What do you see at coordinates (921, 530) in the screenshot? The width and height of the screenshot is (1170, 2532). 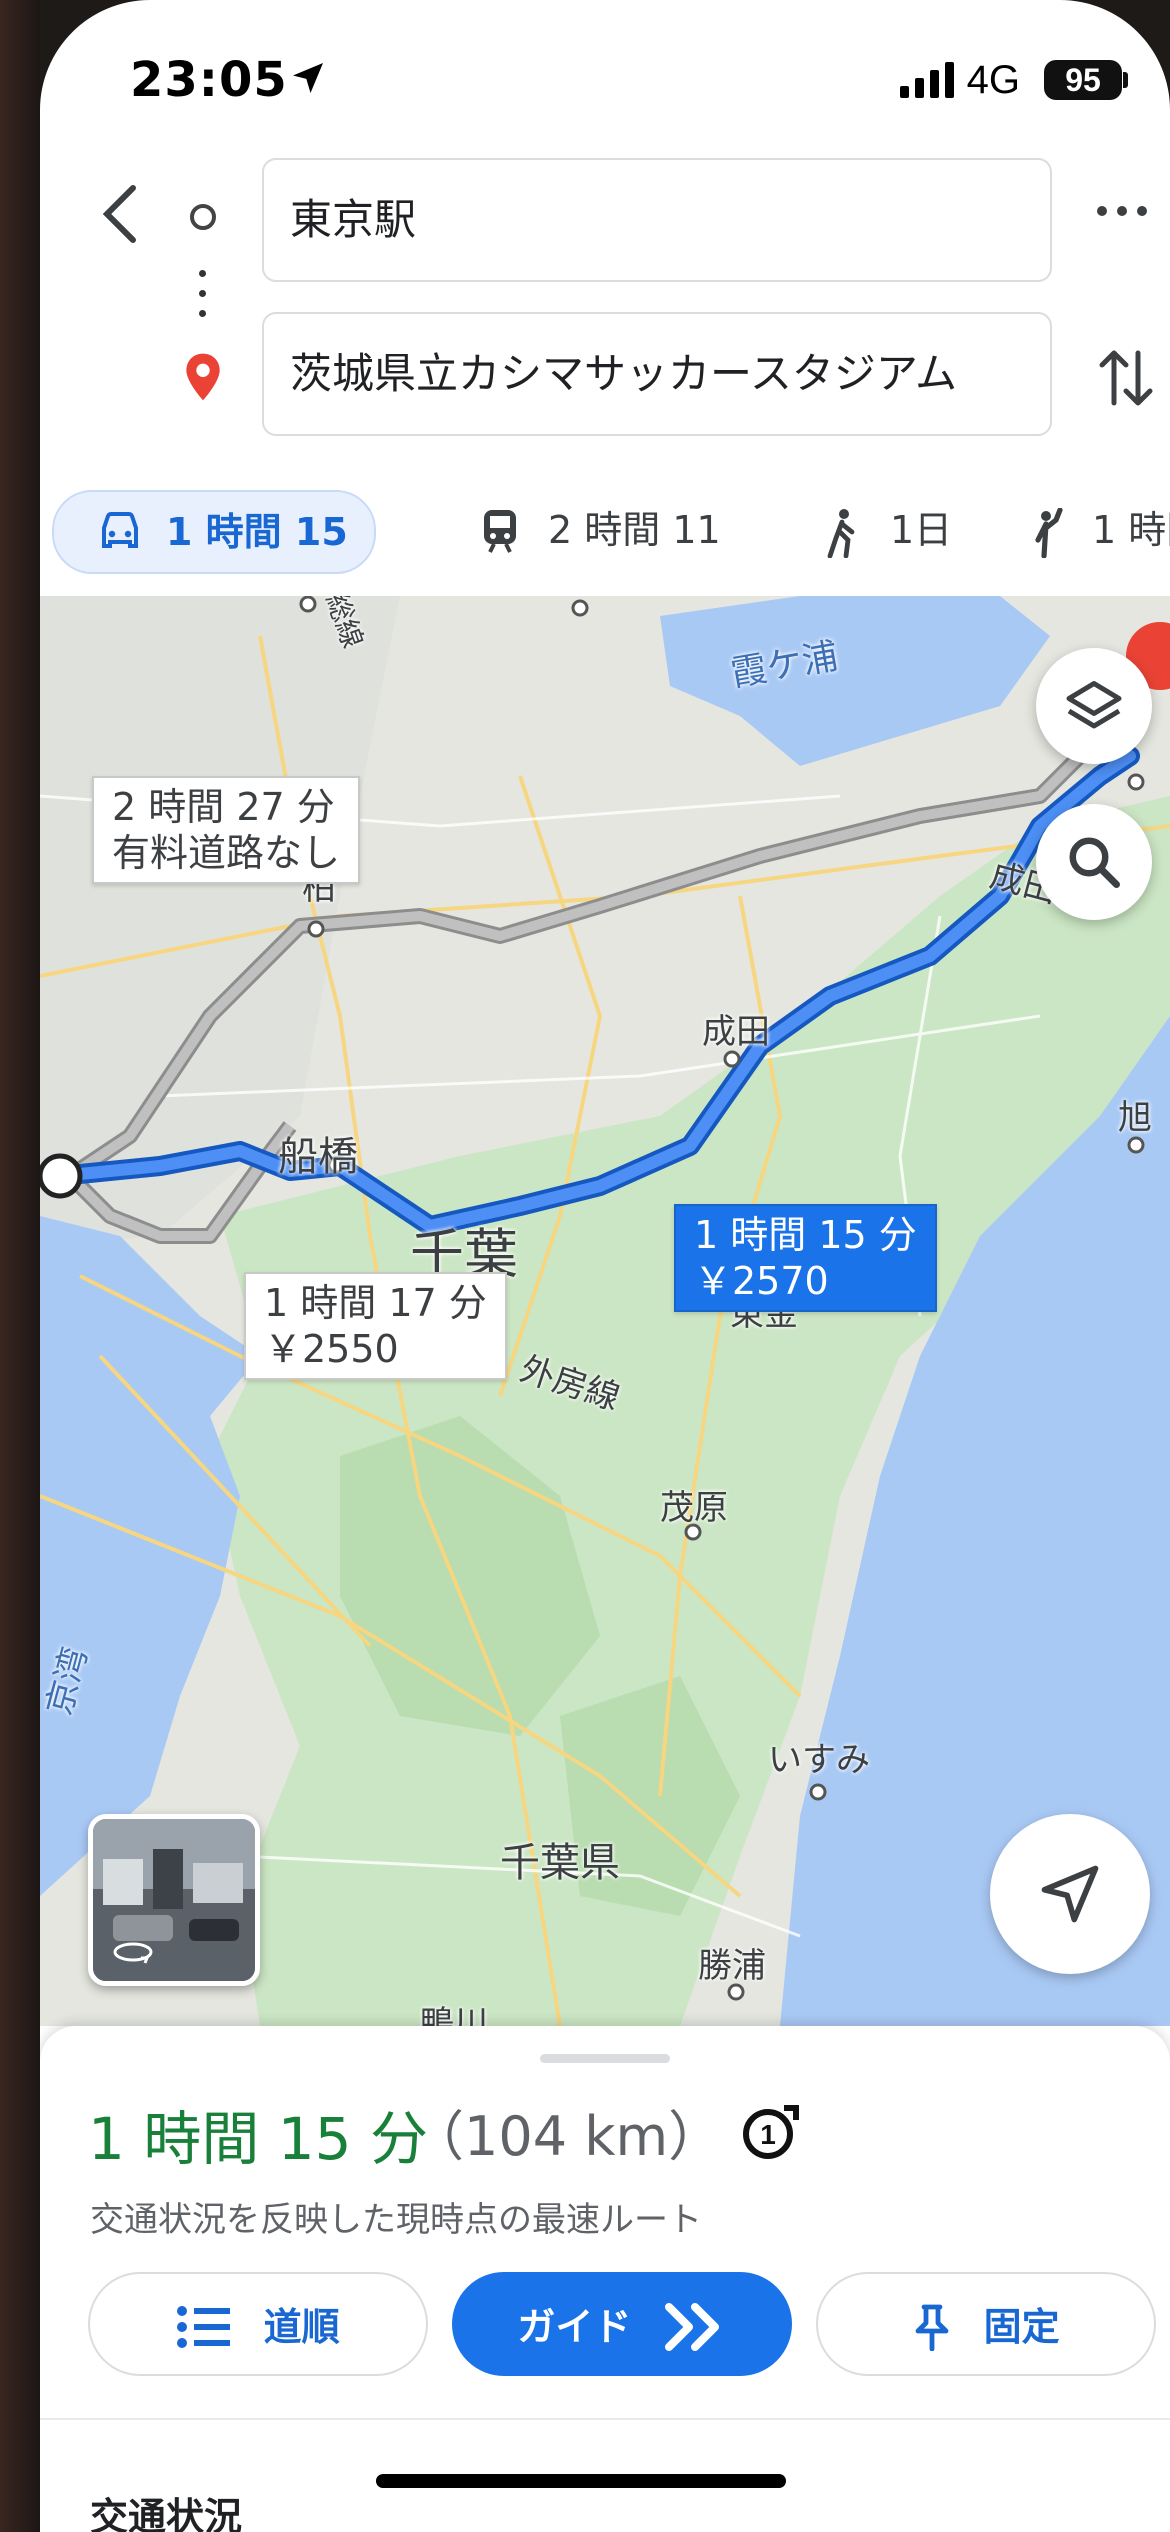 I see `tab-walk-label: 1日` at bounding box center [921, 530].